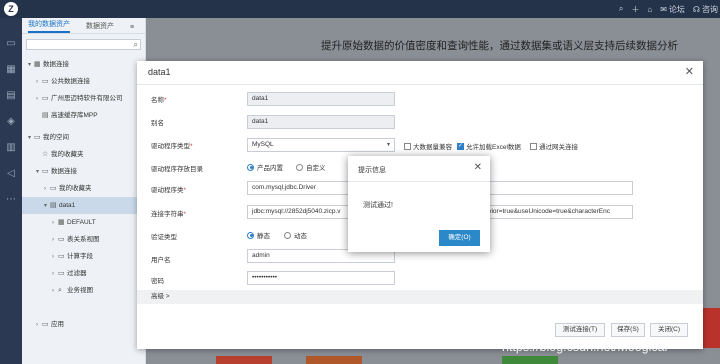 The width and height of the screenshot is (720, 364). I want to click on tree-item-data1: ▾ ▤ data1, so click(84, 205).